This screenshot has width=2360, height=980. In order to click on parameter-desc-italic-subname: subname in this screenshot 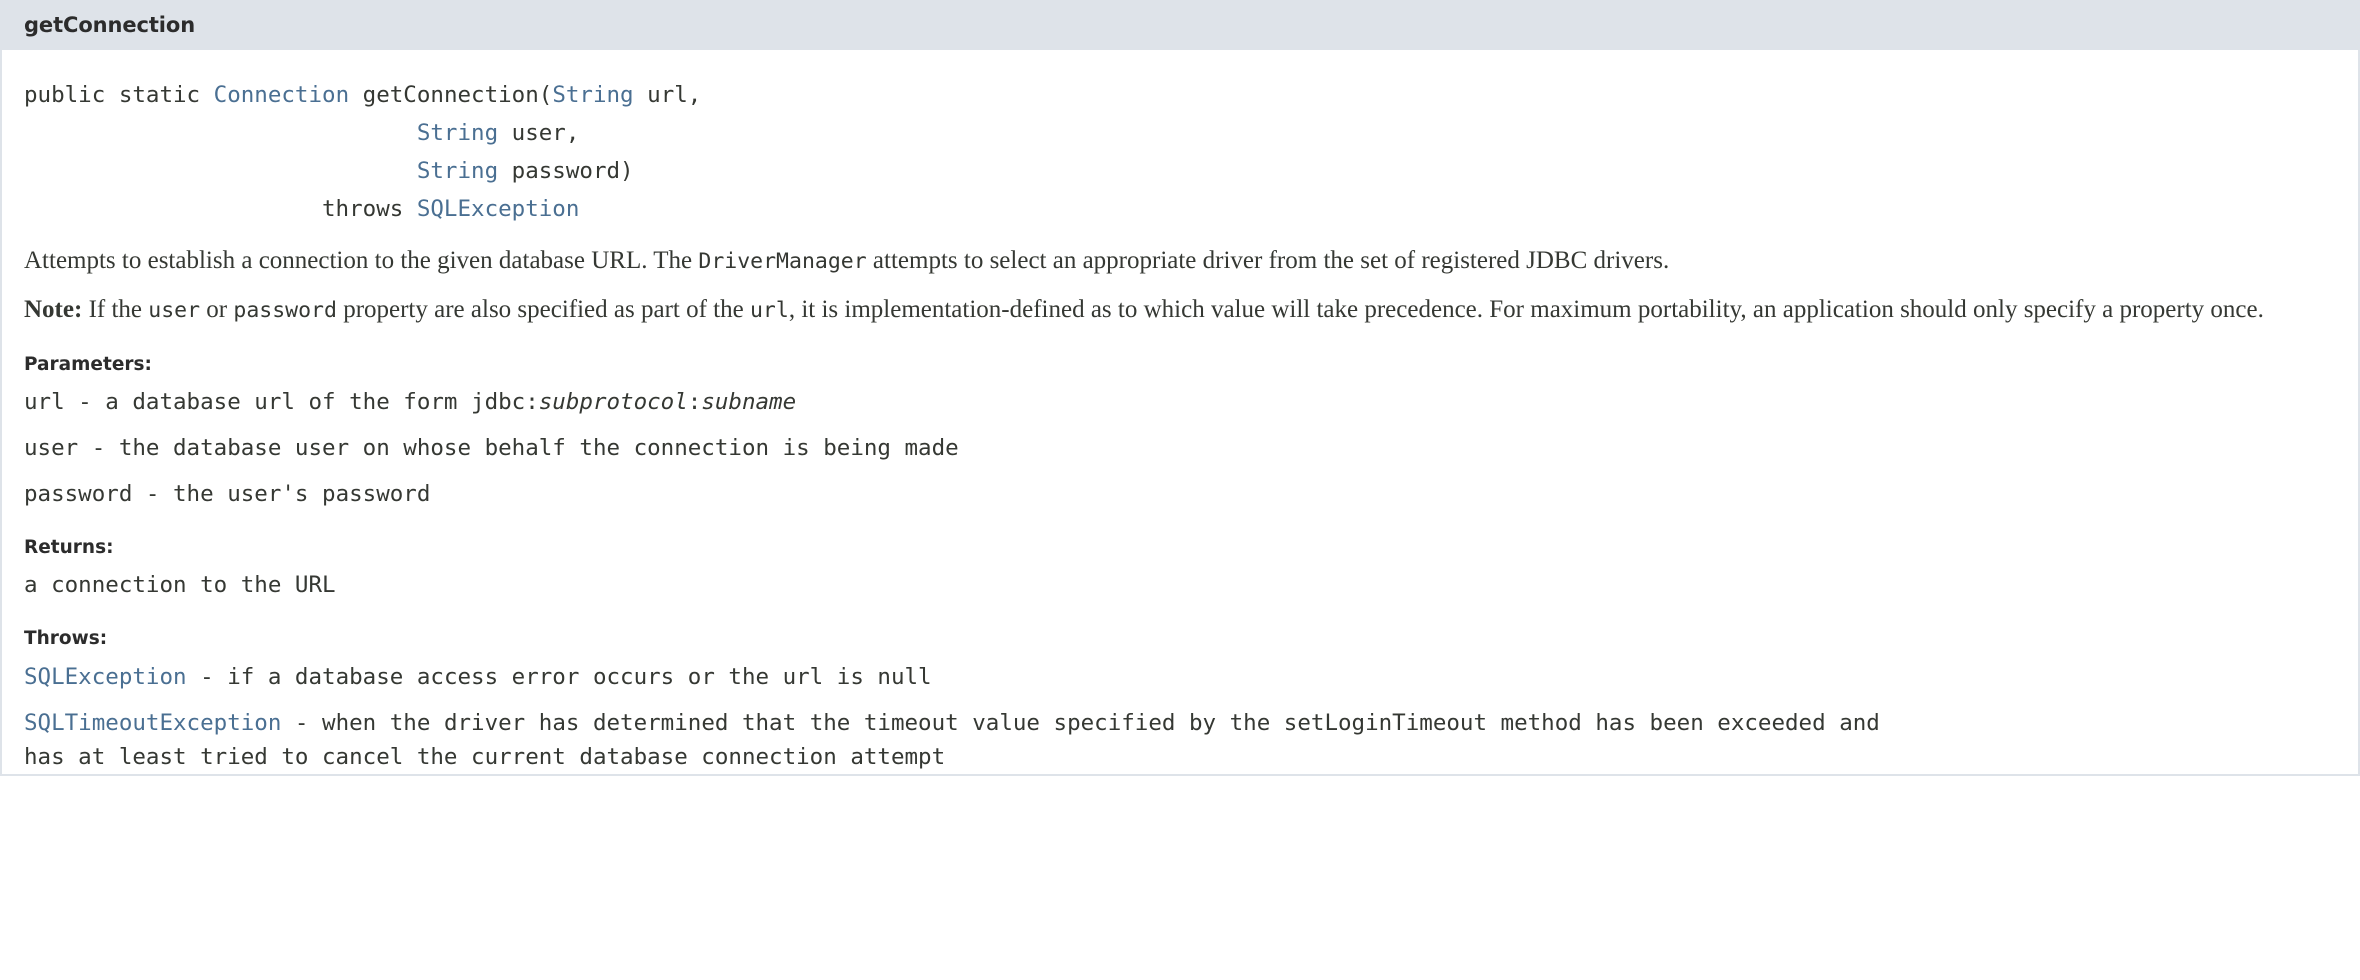, I will do `click(749, 402)`.